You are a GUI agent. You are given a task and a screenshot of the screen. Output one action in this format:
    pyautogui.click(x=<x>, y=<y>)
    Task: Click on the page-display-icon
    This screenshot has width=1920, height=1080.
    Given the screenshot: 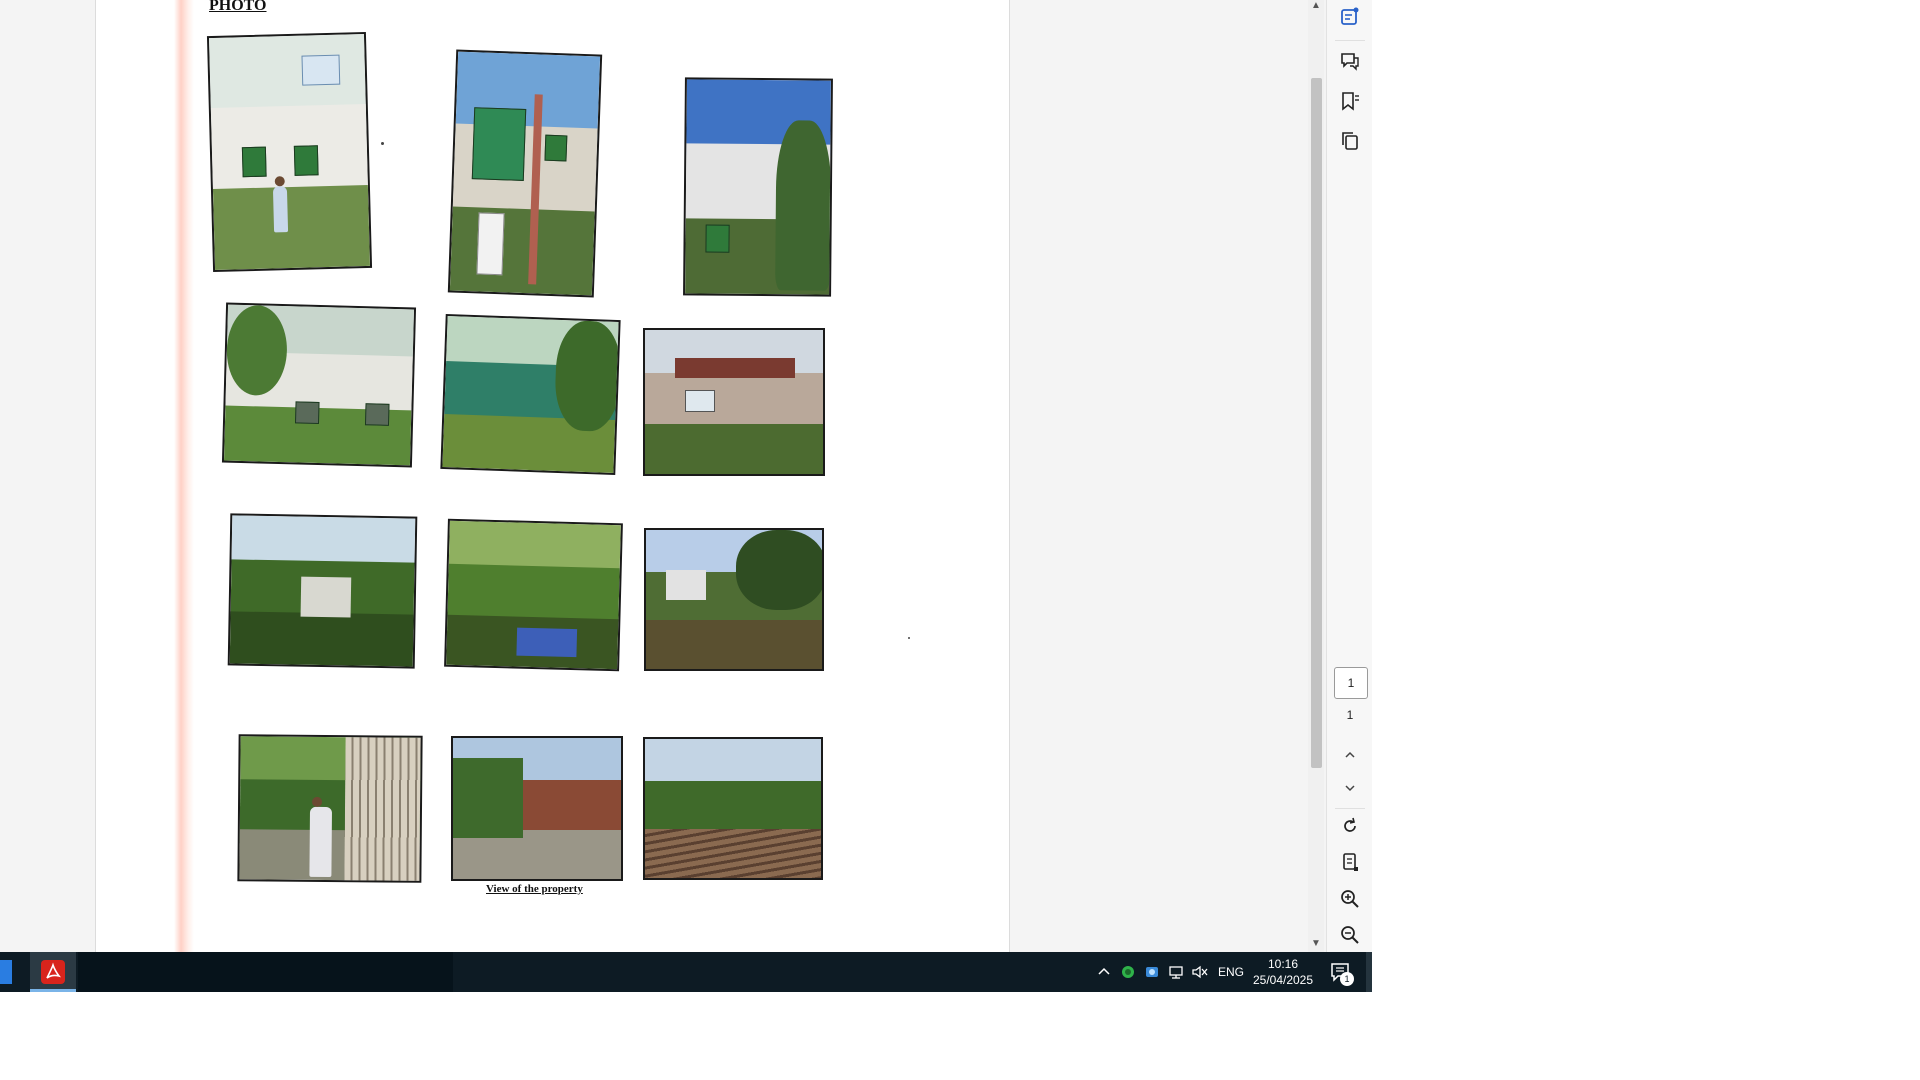 What is the action you would take?
    pyautogui.click(x=1350, y=862)
    